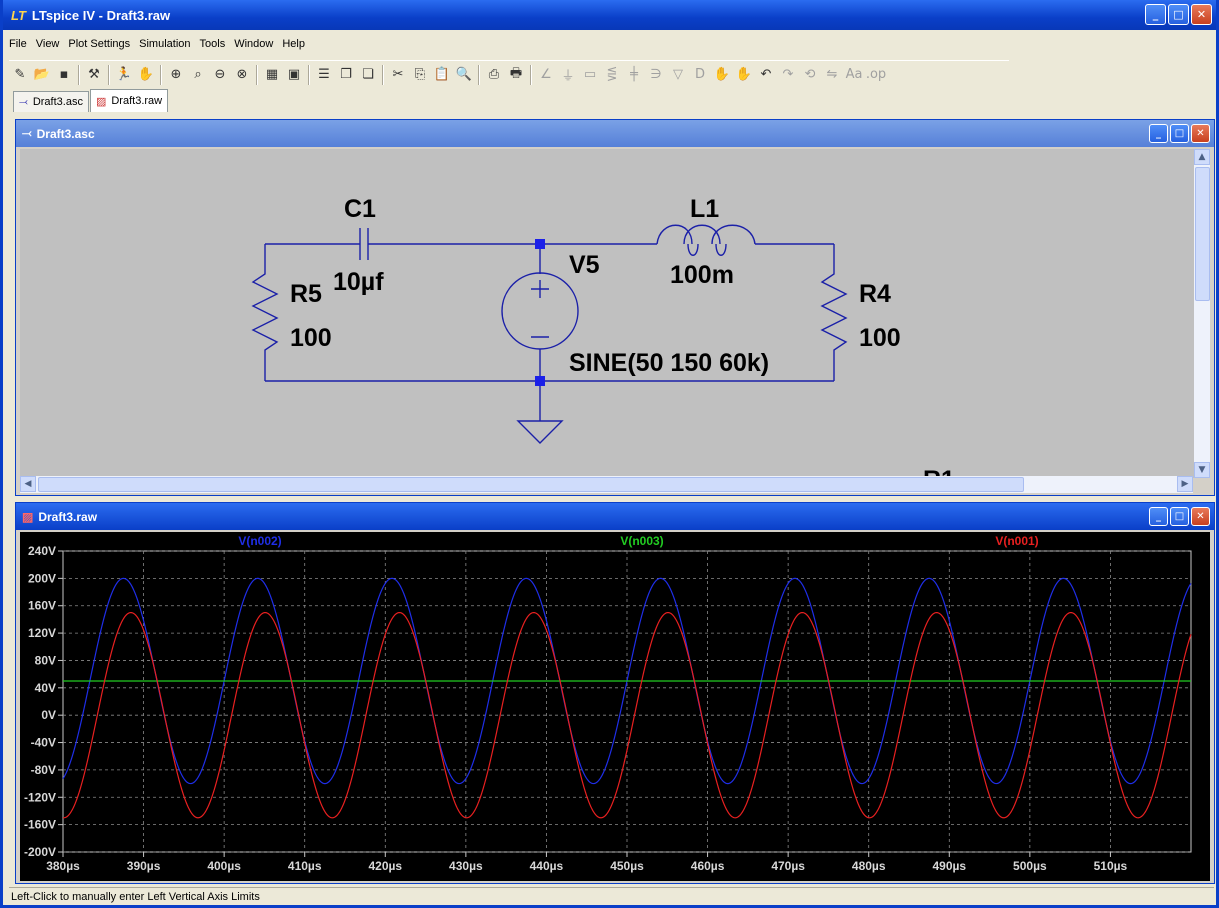 The image size is (1219, 908). What do you see at coordinates (590, 75) in the screenshot?
I see `label-net-icon: ▭` at bounding box center [590, 75].